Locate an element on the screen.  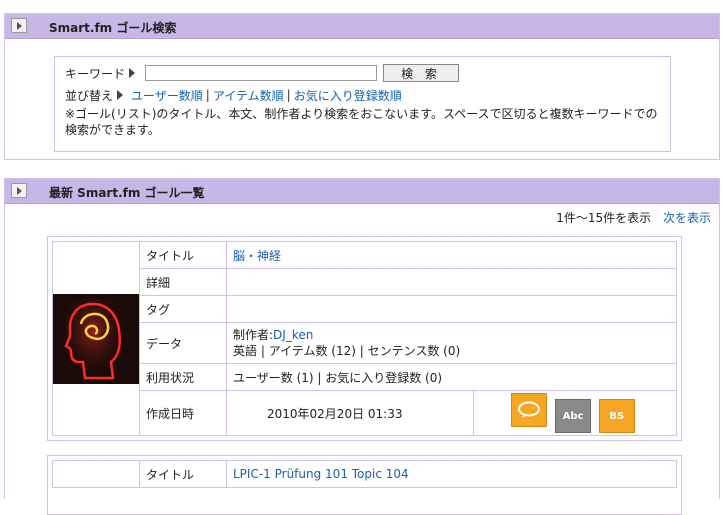
goal-title-cell: LPIC-1 Prüfung 101 Topic 104 is located at coordinates (451, 474).